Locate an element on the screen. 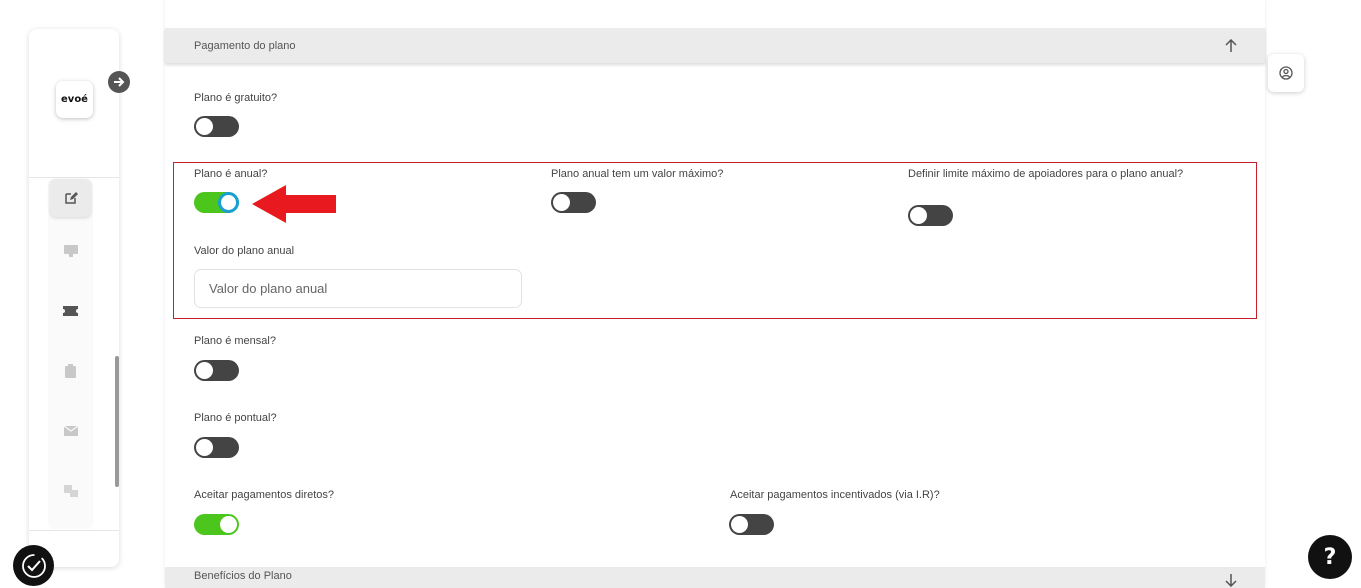 Image resolution: width=1361 pixels, height=588 pixels. sidebar-item-clipboard is located at coordinates (70, 371).